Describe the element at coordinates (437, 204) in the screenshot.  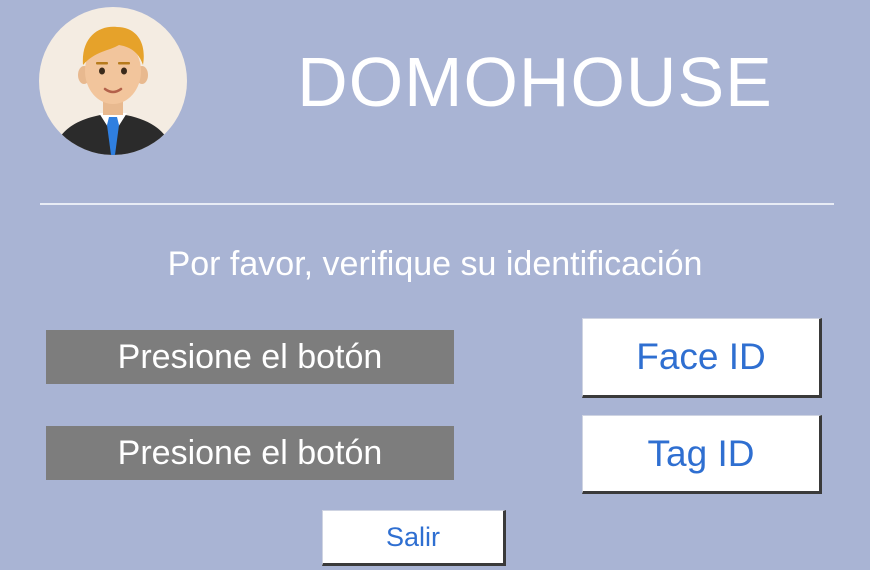
I see `divider` at that location.